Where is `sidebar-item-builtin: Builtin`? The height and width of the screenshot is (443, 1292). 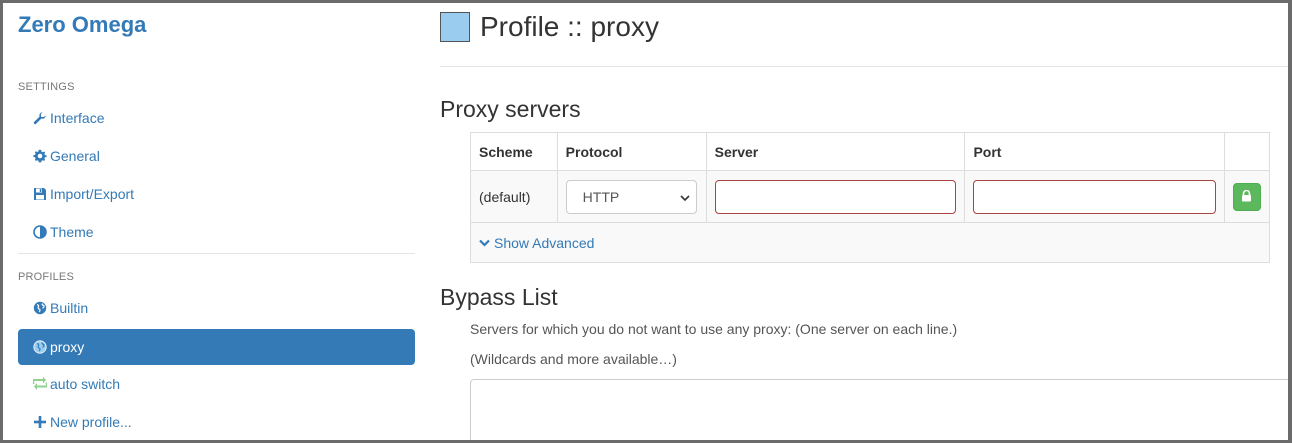
sidebar-item-builtin: Builtin is located at coordinates (216, 308).